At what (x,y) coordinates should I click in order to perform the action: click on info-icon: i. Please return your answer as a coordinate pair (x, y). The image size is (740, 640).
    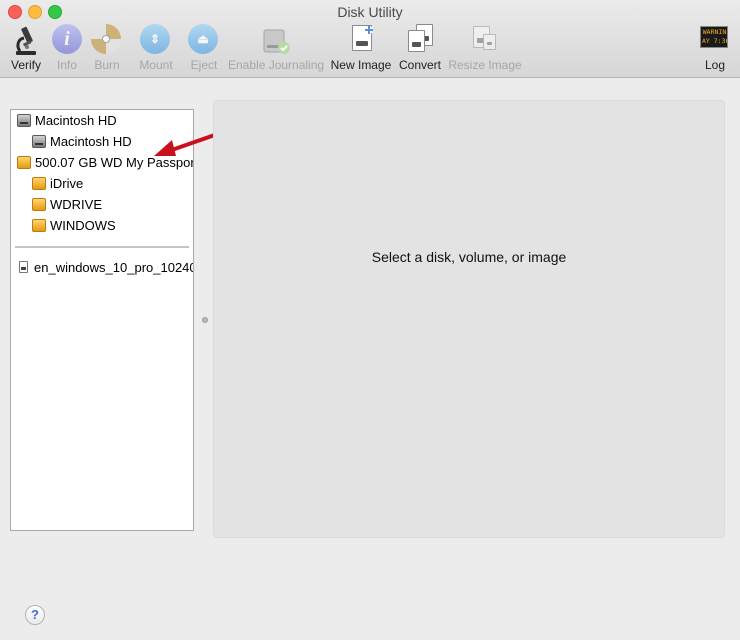
    Looking at the image, I should click on (68, 40).